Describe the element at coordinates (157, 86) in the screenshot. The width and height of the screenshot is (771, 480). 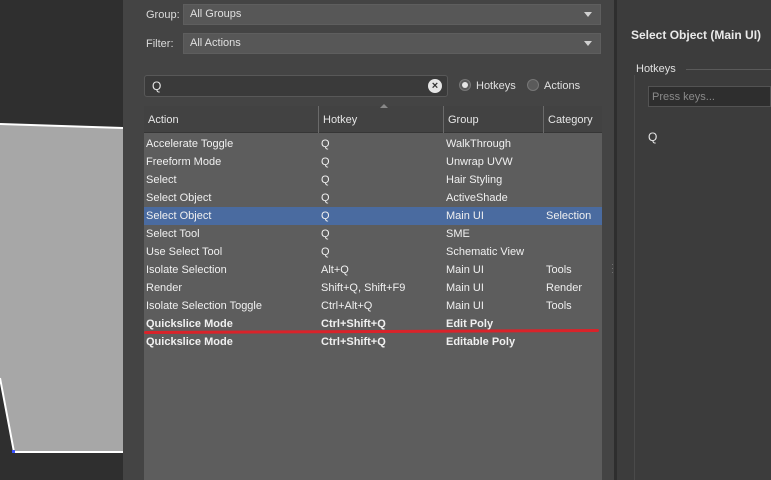
I see `search-input-value: Q` at that location.